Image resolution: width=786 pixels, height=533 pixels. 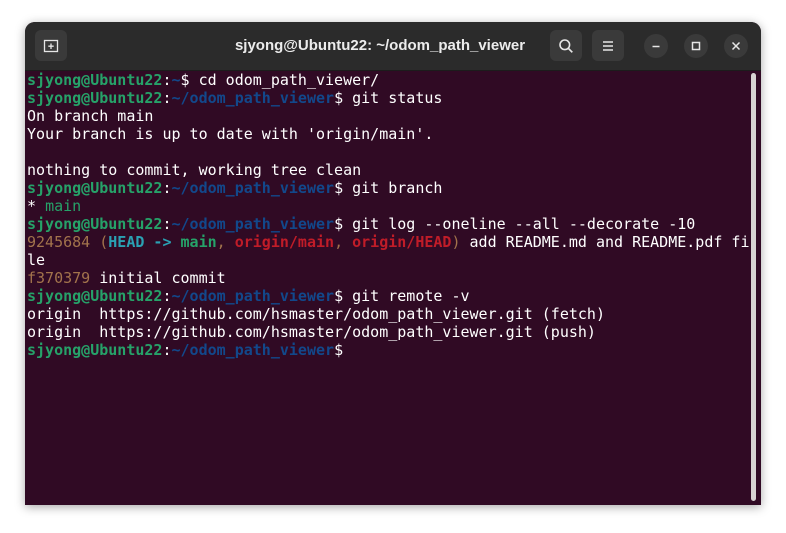 What do you see at coordinates (284, 80) in the screenshot?
I see `command-text: cd odom_path_viewer/` at bounding box center [284, 80].